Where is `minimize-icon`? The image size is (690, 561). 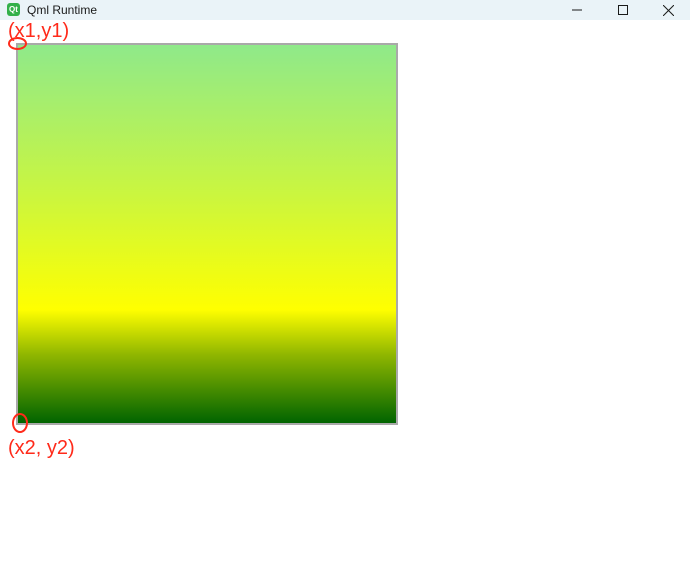
minimize-icon is located at coordinates (577, 10).